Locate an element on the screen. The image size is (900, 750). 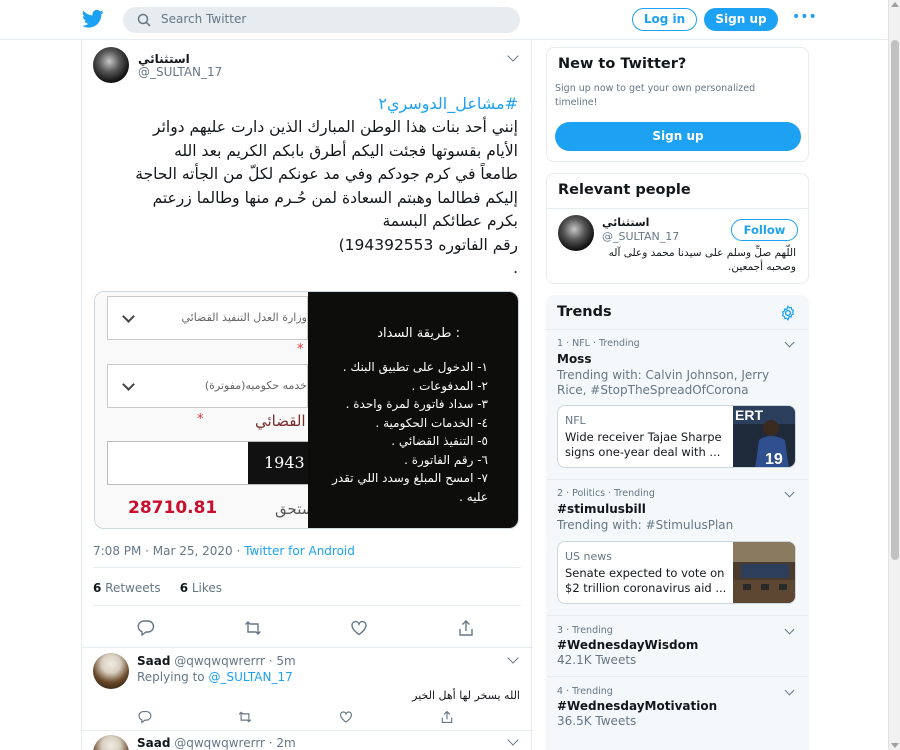
more-options-icon: ••• is located at coordinates (804, 17).